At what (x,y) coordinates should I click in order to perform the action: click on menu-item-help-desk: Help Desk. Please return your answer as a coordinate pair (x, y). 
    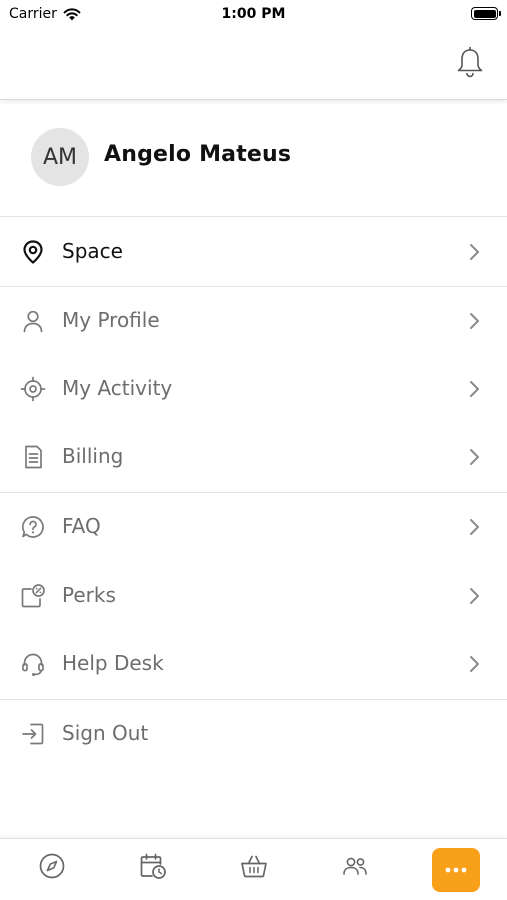
    Looking at the image, I should click on (253, 664).